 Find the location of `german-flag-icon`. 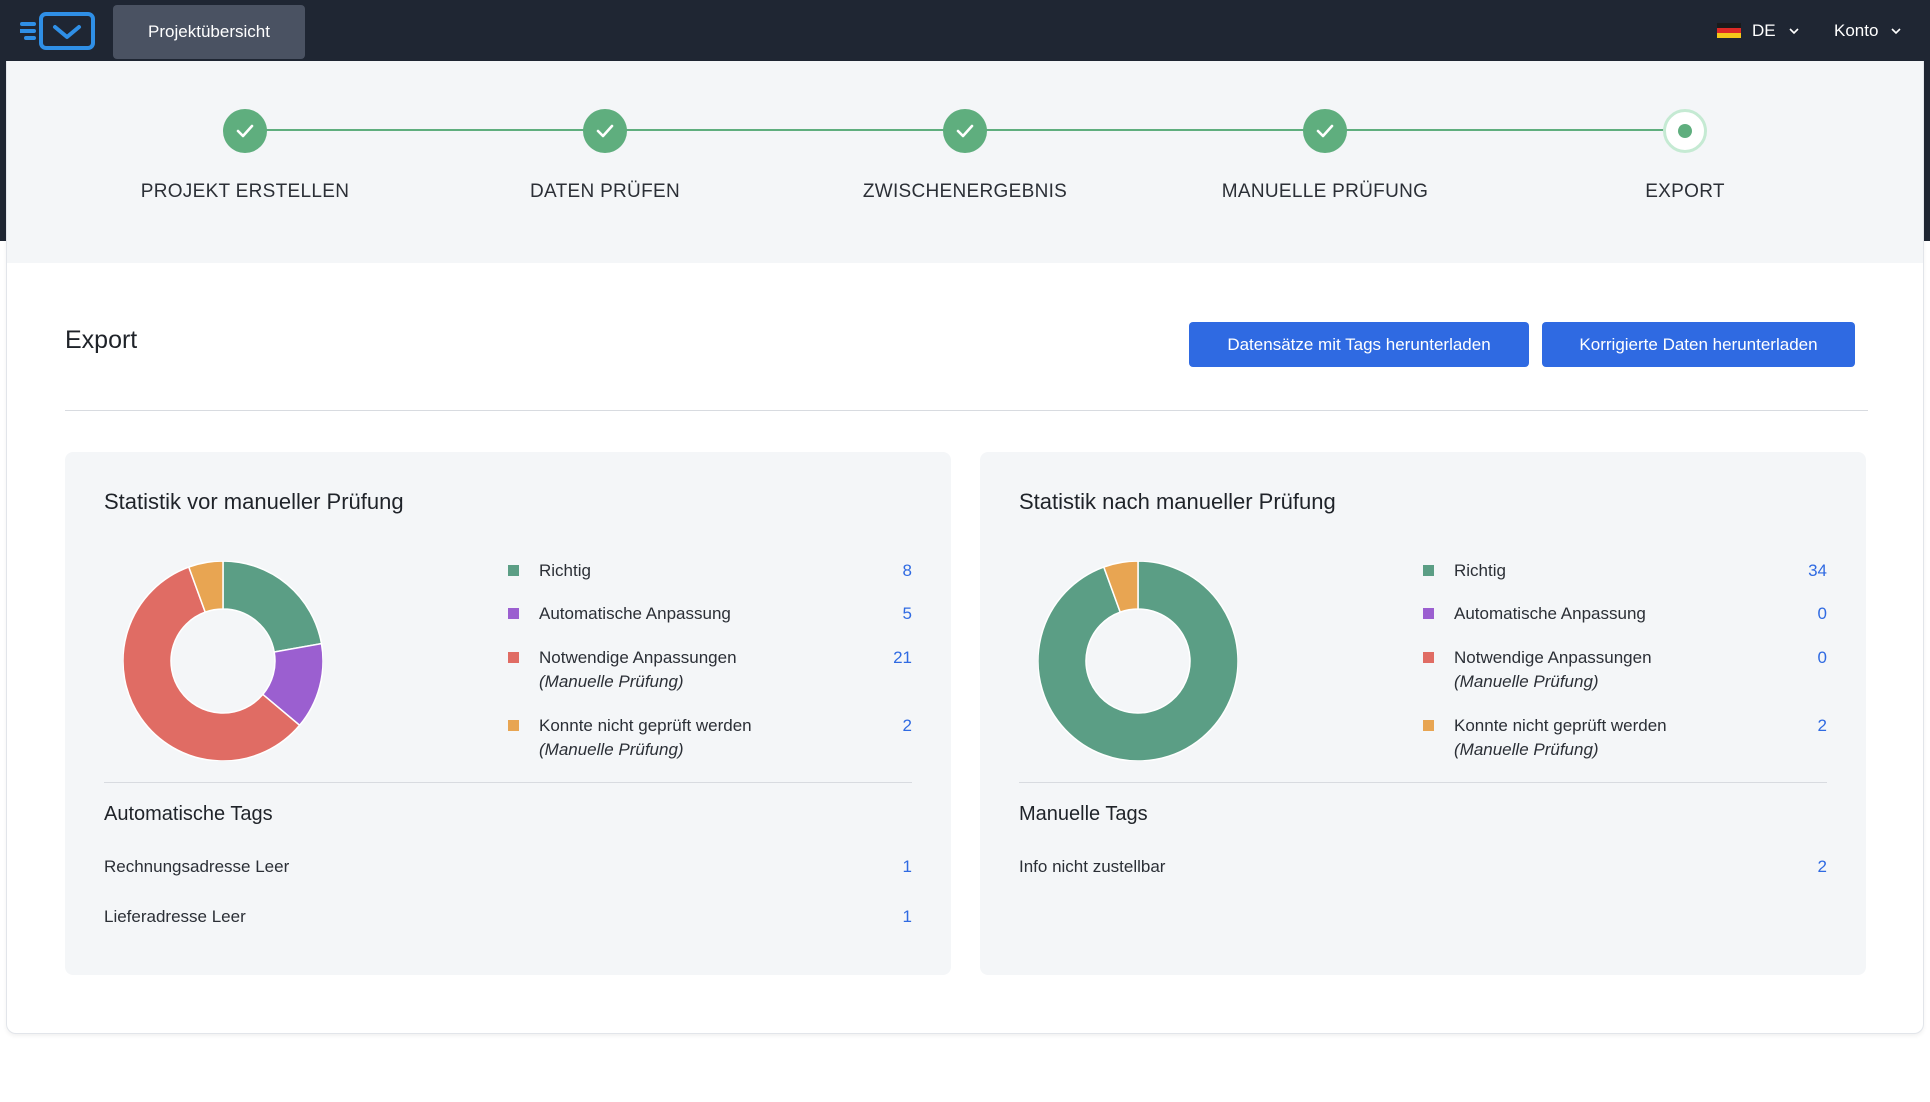

german-flag-icon is located at coordinates (1729, 30).